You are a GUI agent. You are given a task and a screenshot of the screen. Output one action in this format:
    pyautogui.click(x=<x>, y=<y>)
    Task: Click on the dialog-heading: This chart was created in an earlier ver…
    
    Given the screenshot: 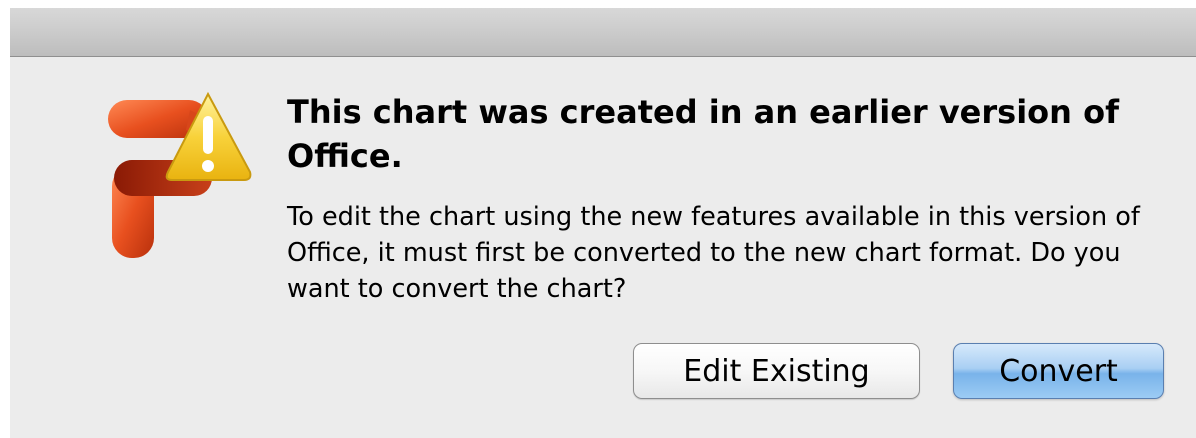 What is the action you would take?
    pyautogui.click(x=703, y=134)
    